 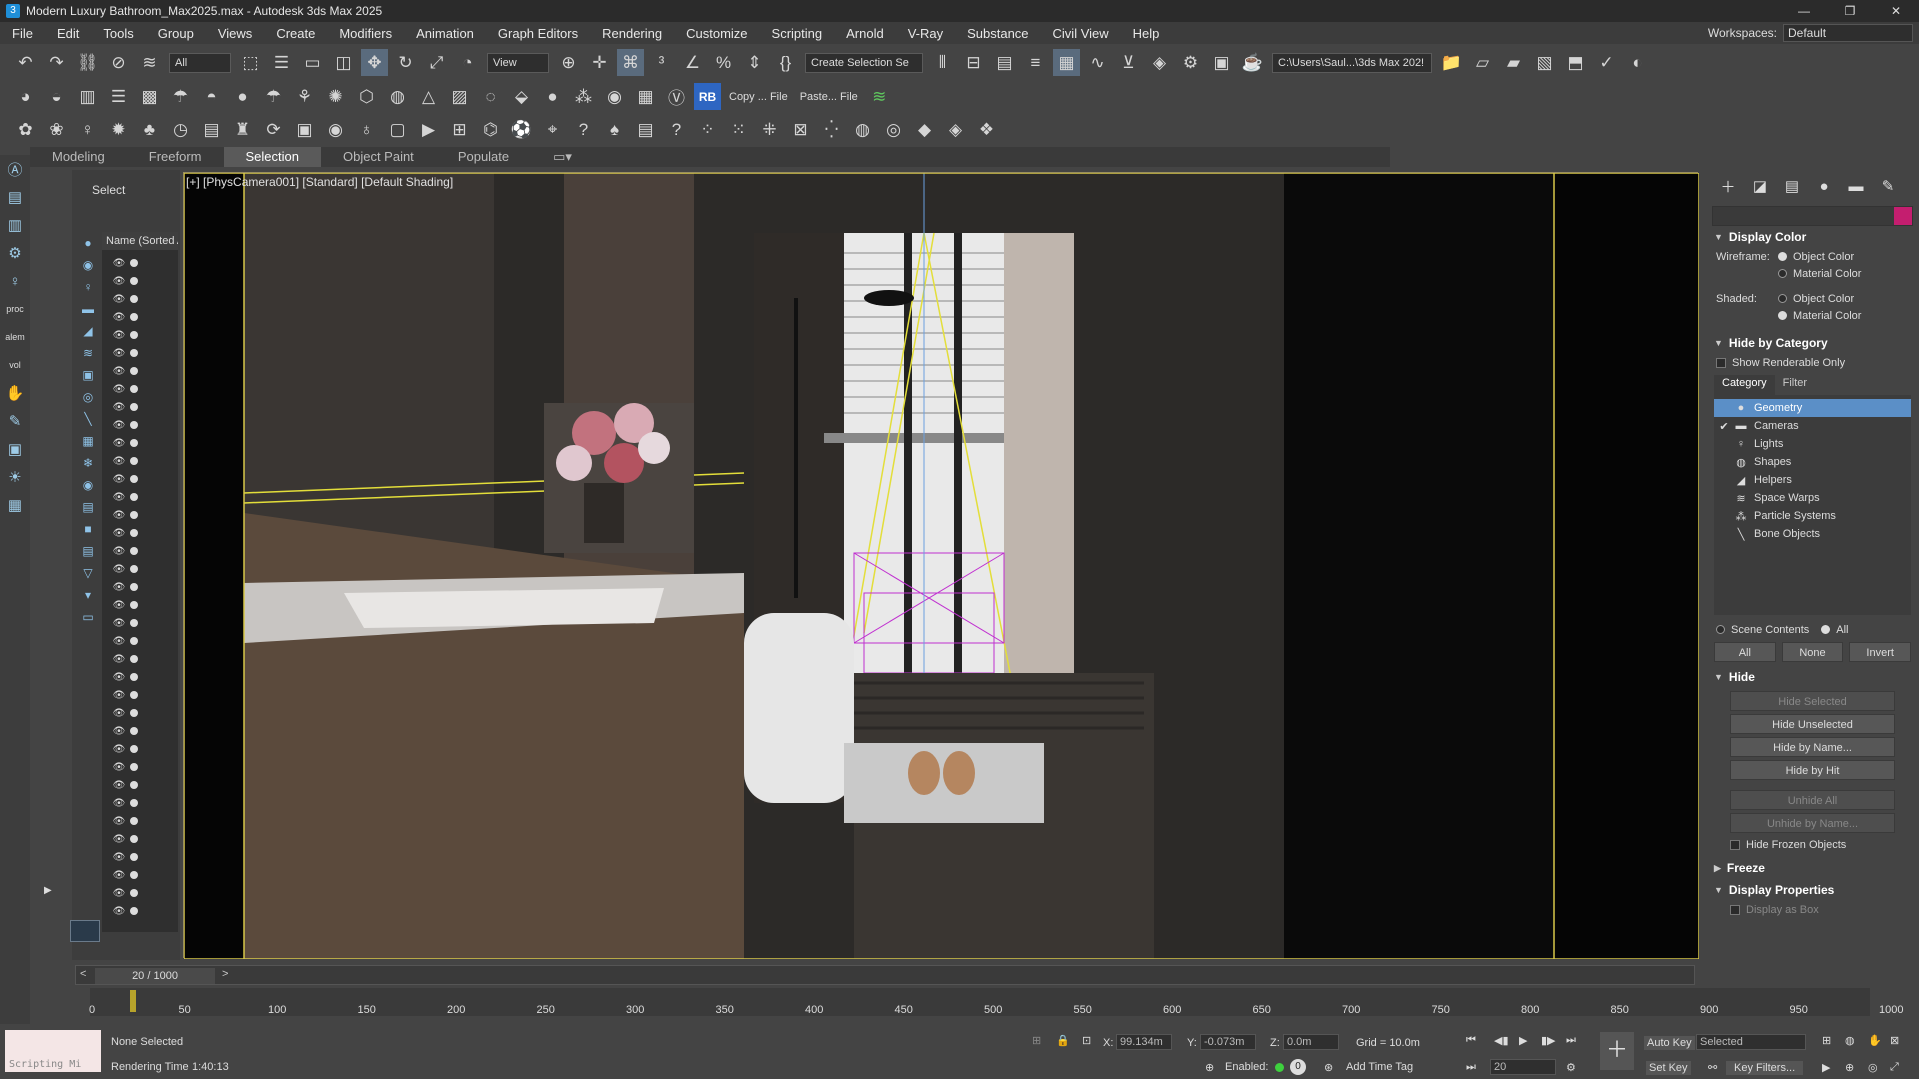 I want to click on create-sun-icon: ✹, so click(x=118, y=129).